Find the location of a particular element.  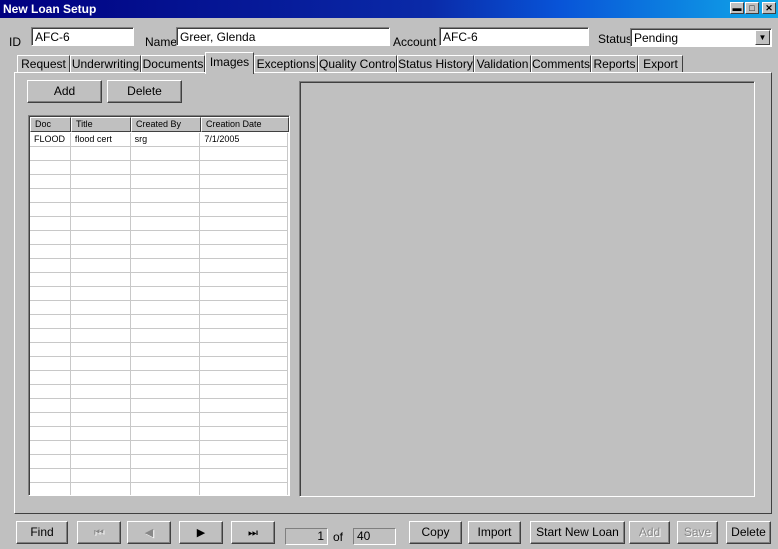

tab-comments: Comments is located at coordinates (561, 64).